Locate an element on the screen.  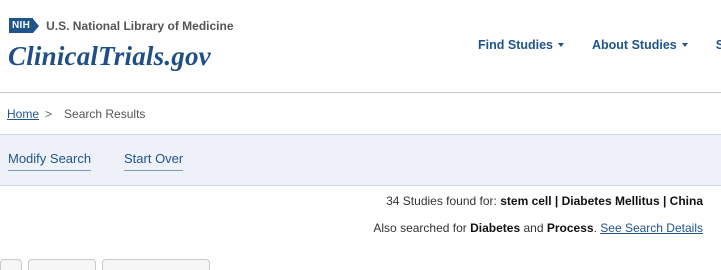
nih-logo-icon: NIH is located at coordinates (24, 25).